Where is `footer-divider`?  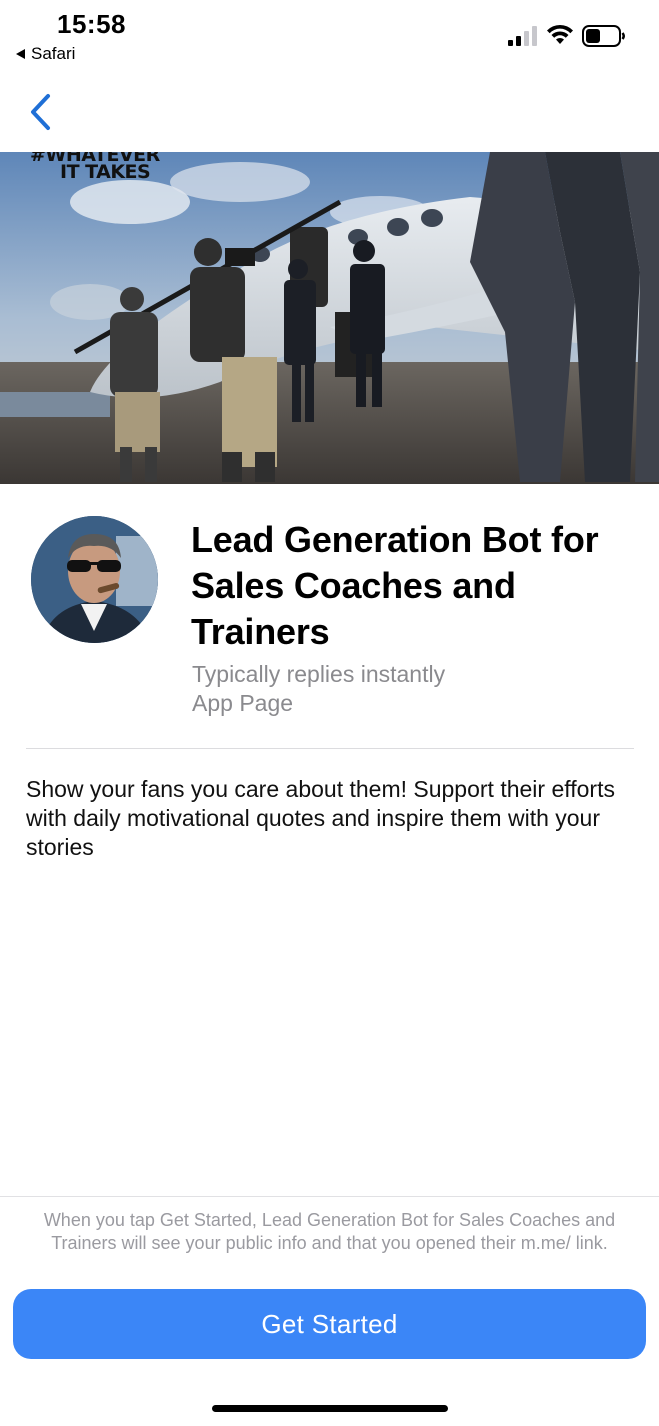 footer-divider is located at coordinates (329, 1196).